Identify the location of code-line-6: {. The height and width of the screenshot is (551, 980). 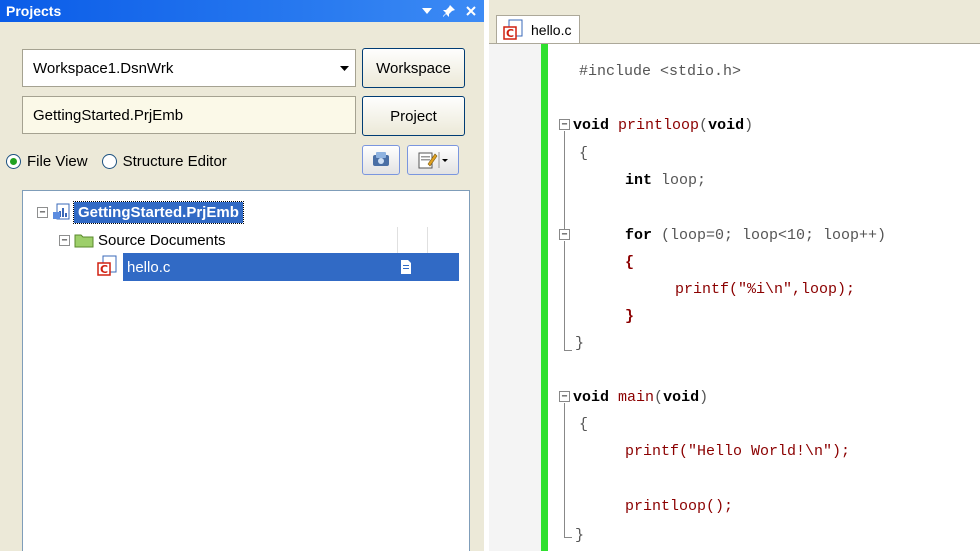
(630, 262).